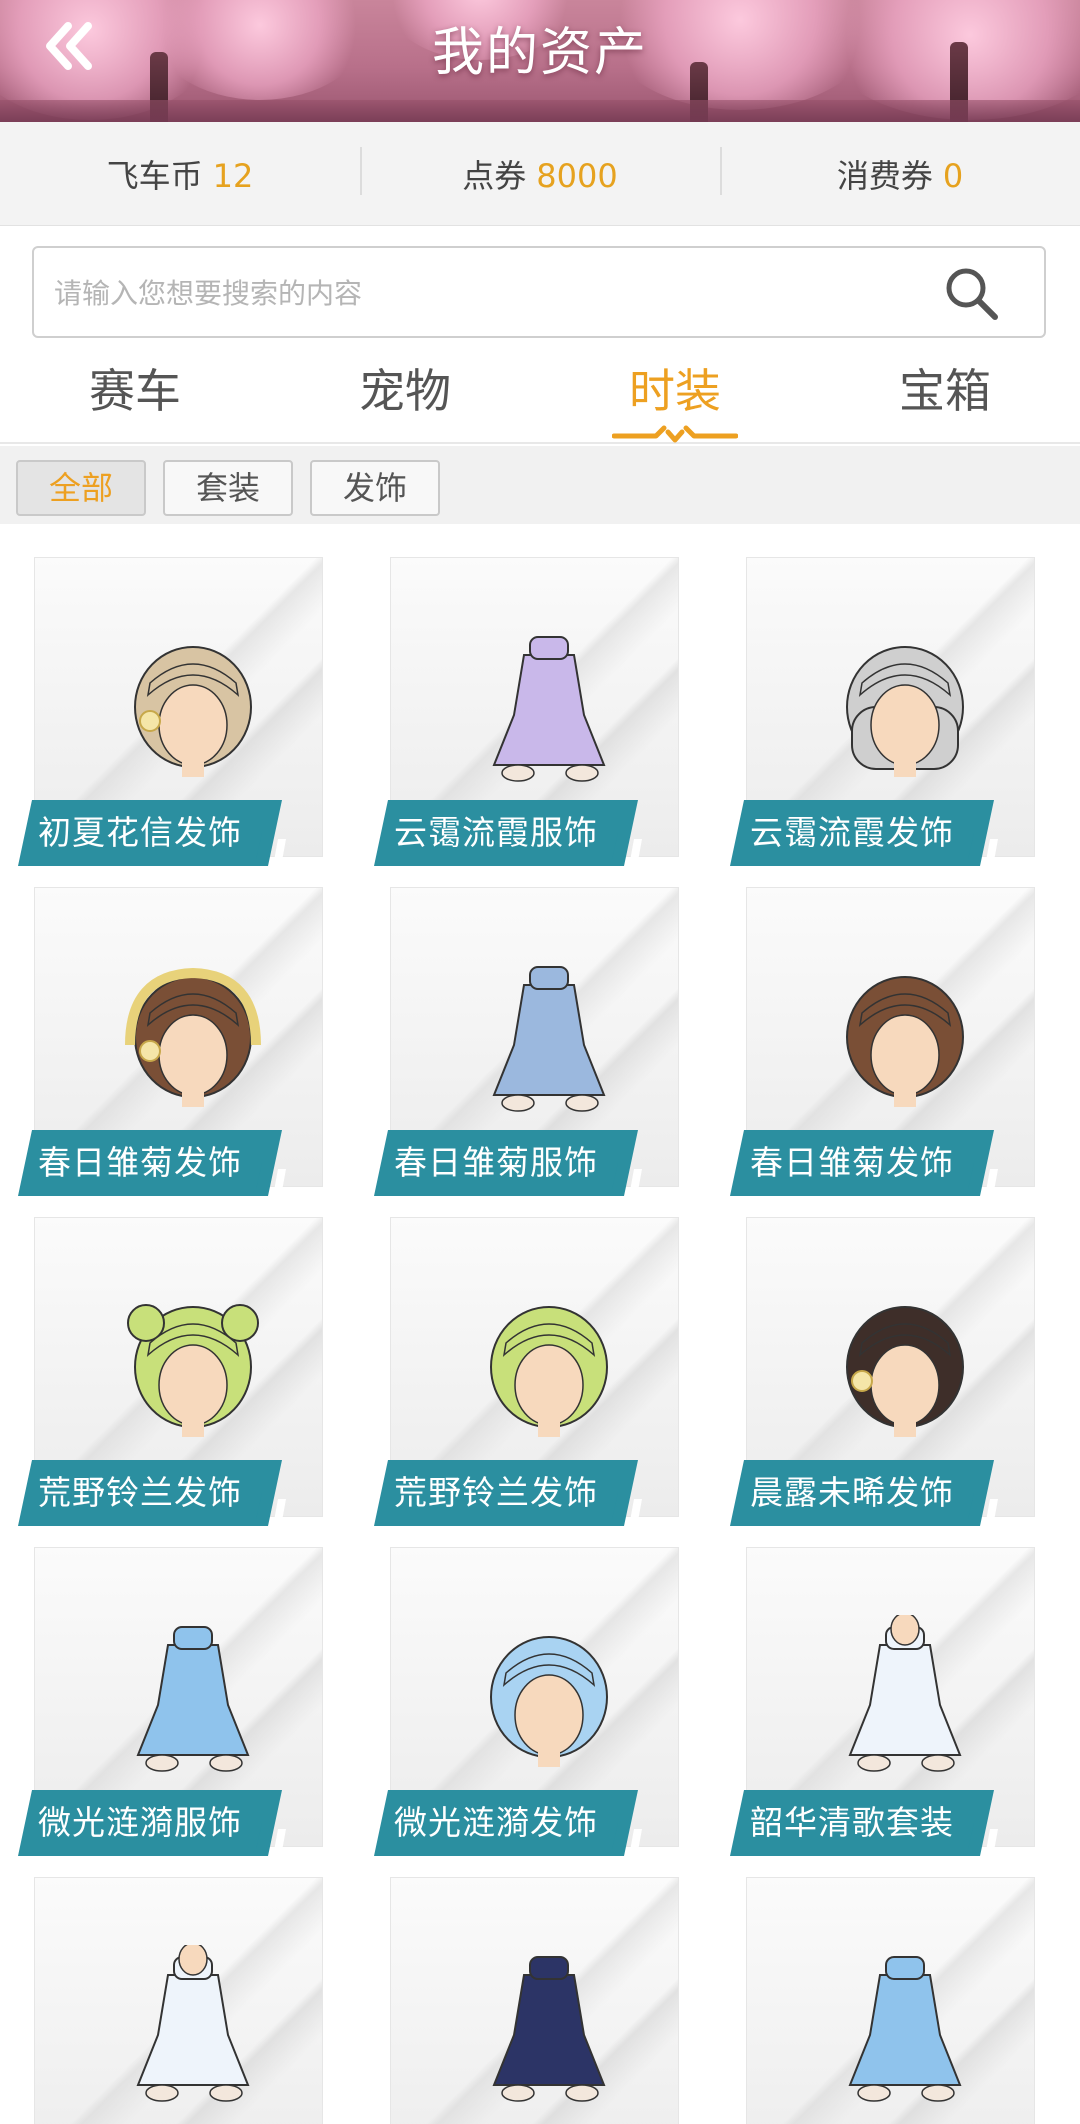 The image size is (1080, 2124). I want to click on item-name-label: 韶华清歌套装, so click(862, 1823).